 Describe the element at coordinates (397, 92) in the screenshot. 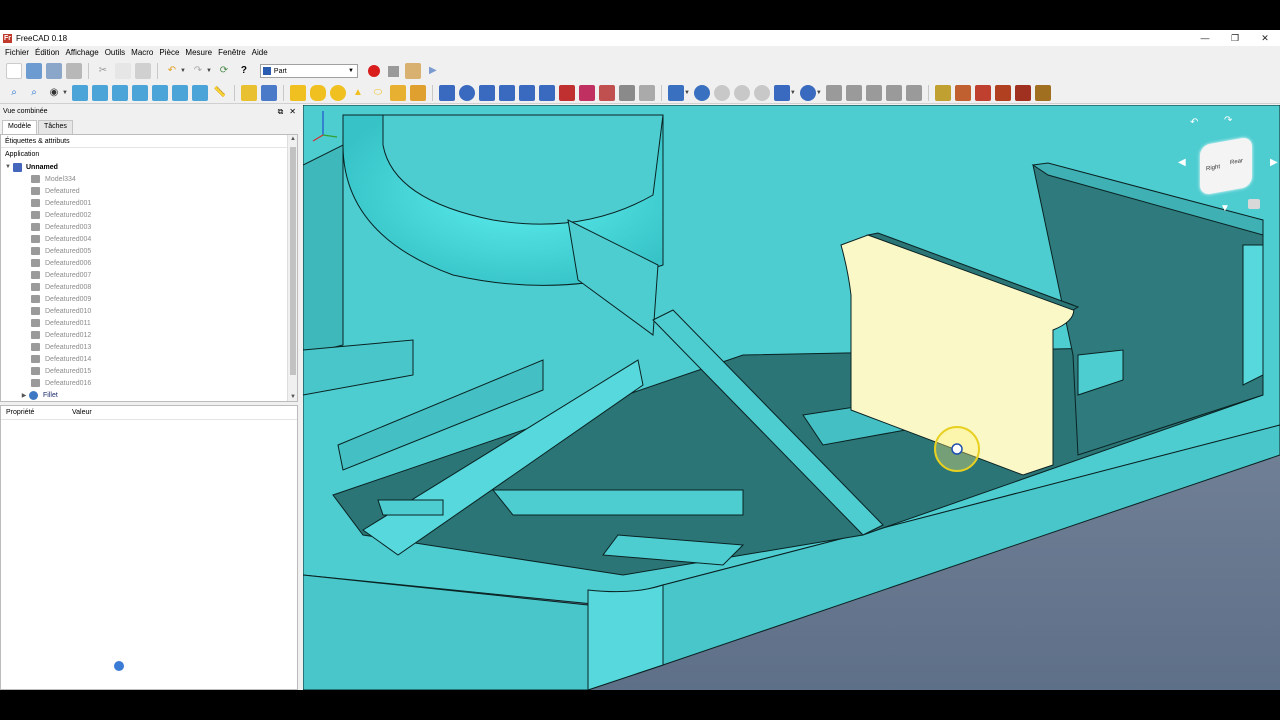

I see `tube-primitive-icon` at that location.